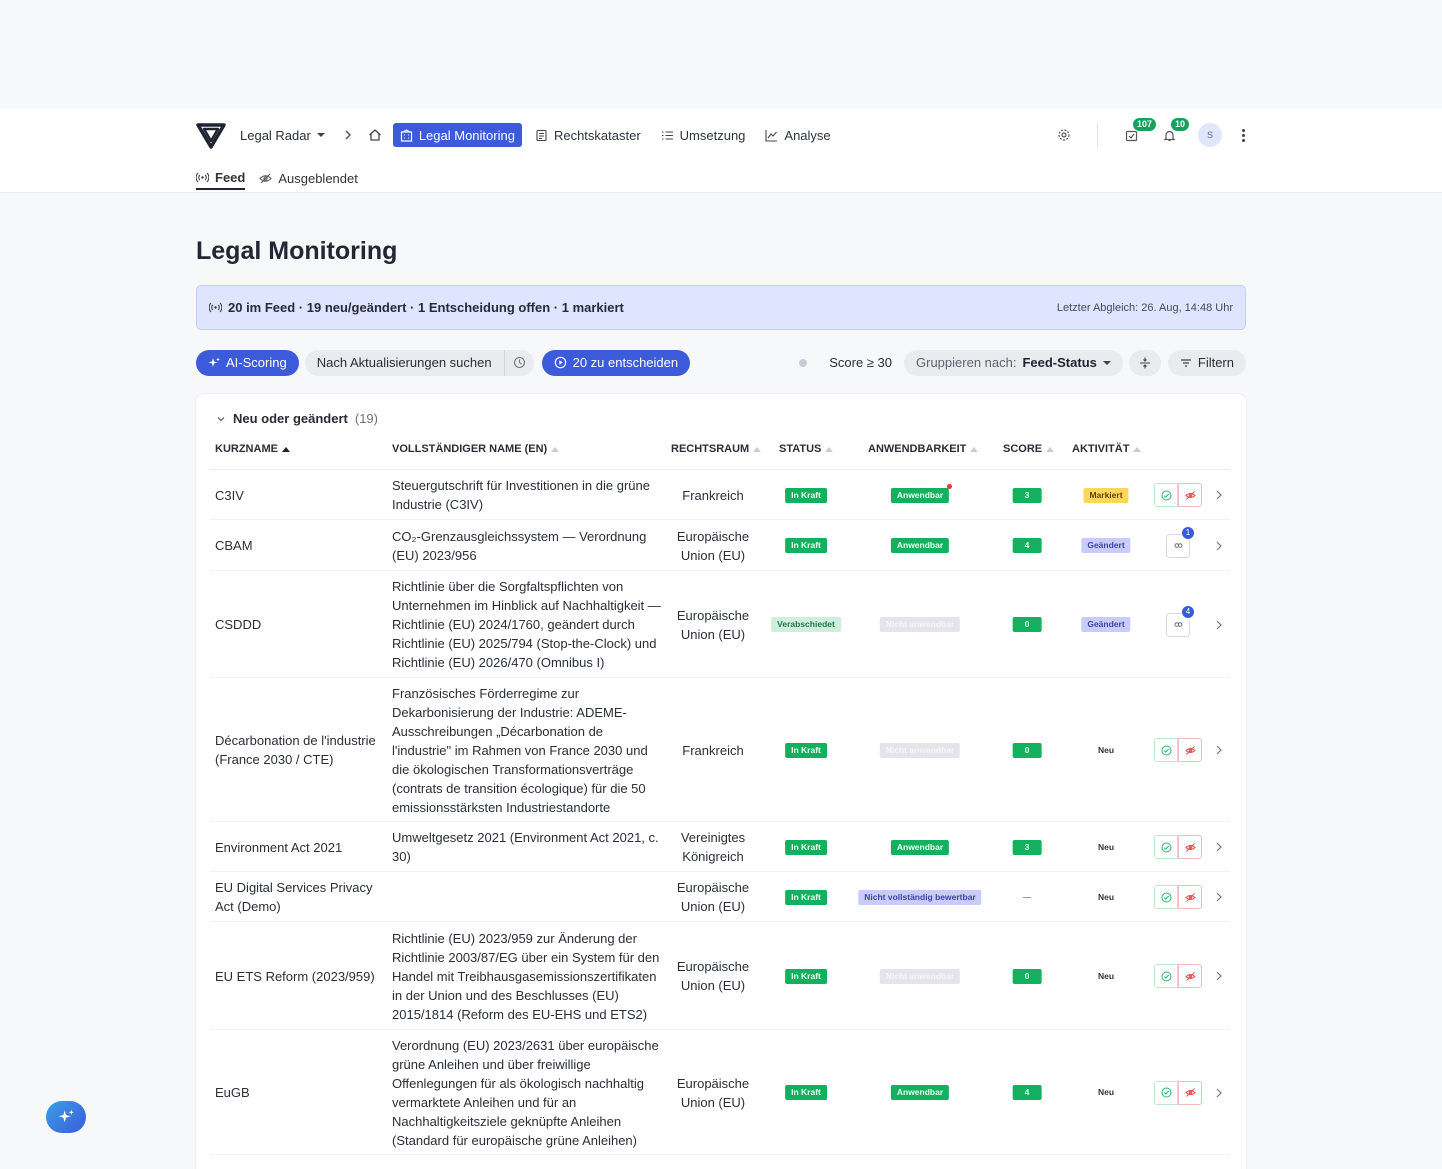 The height and width of the screenshot is (1169, 1442). Describe the element at coordinates (466, 135) in the screenshot. I see `nav-label: Legal Monitoring` at that location.